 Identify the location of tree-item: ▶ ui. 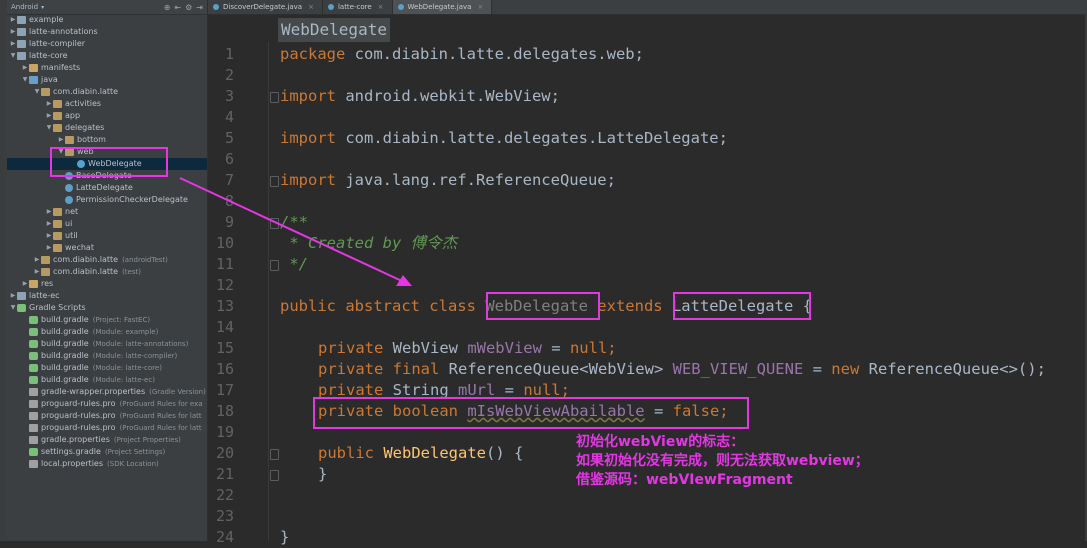
(107, 224).